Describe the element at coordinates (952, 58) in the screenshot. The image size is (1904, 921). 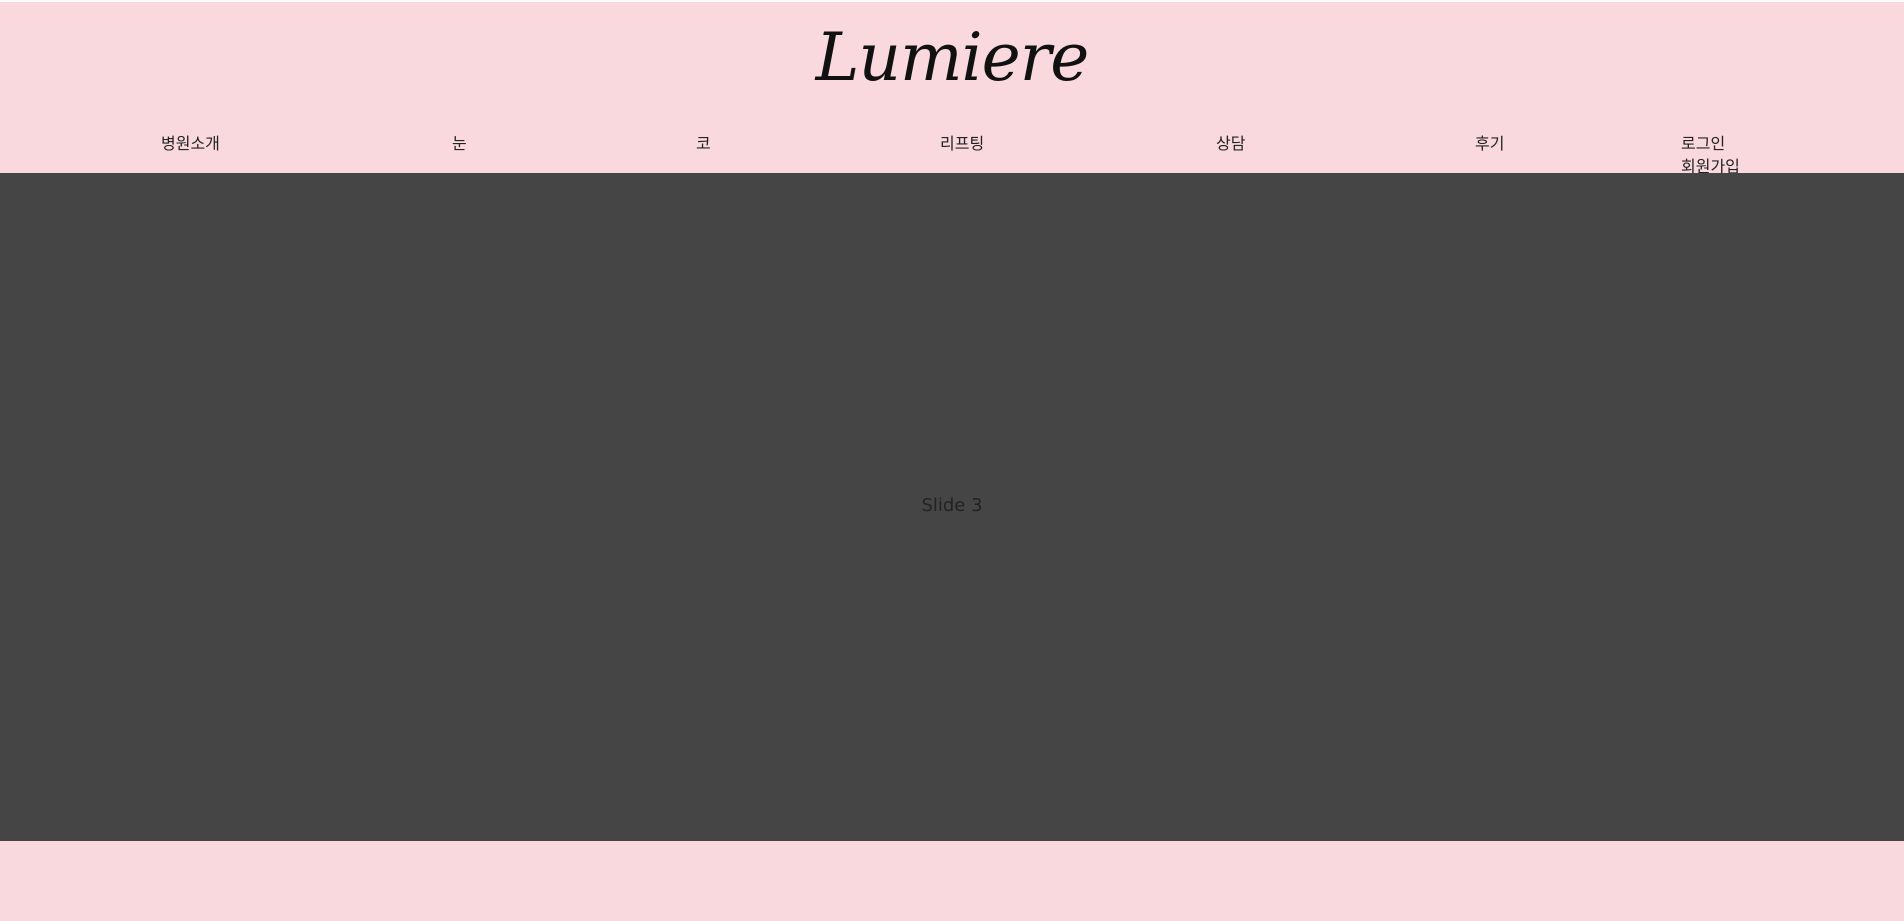
I see `site-logo: Lumiere` at that location.